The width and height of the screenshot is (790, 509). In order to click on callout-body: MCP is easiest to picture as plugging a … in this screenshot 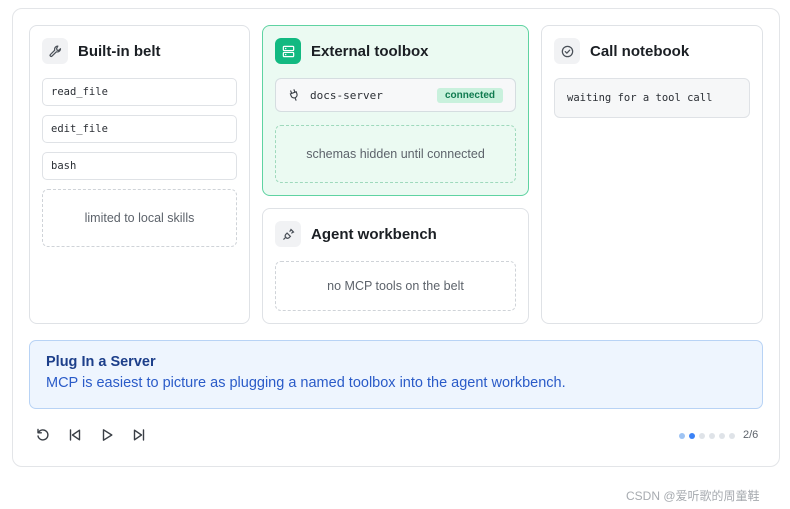, I will do `click(306, 383)`.